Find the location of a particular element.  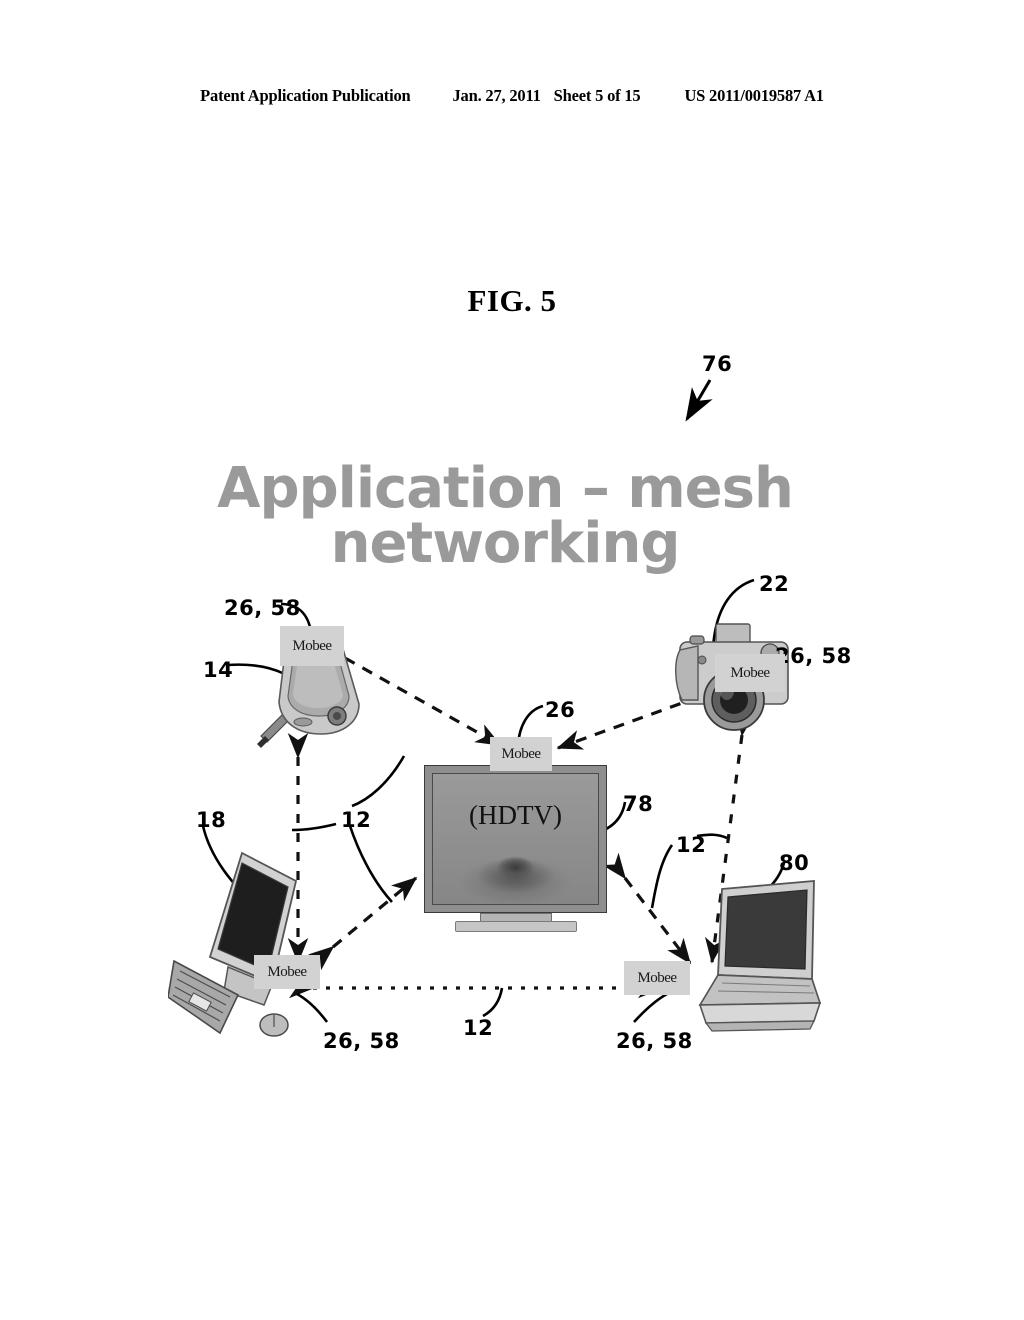

mobee-dongle-hdtv: Mobee is located at coordinates (521, 754).